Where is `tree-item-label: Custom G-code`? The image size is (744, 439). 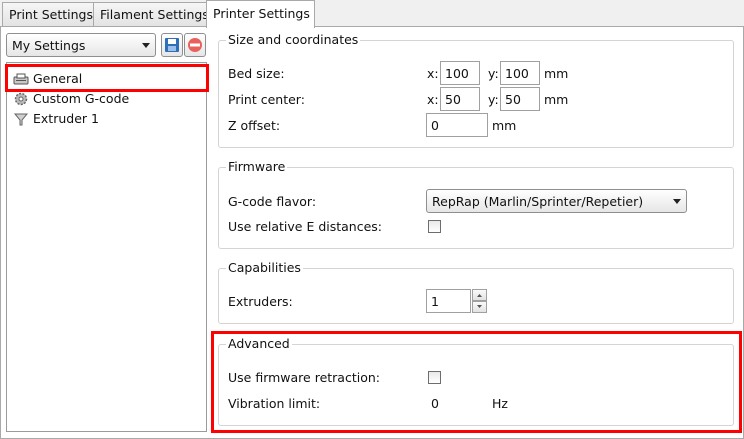 tree-item-label: Custom G-code is located at coordinates (81, 98).